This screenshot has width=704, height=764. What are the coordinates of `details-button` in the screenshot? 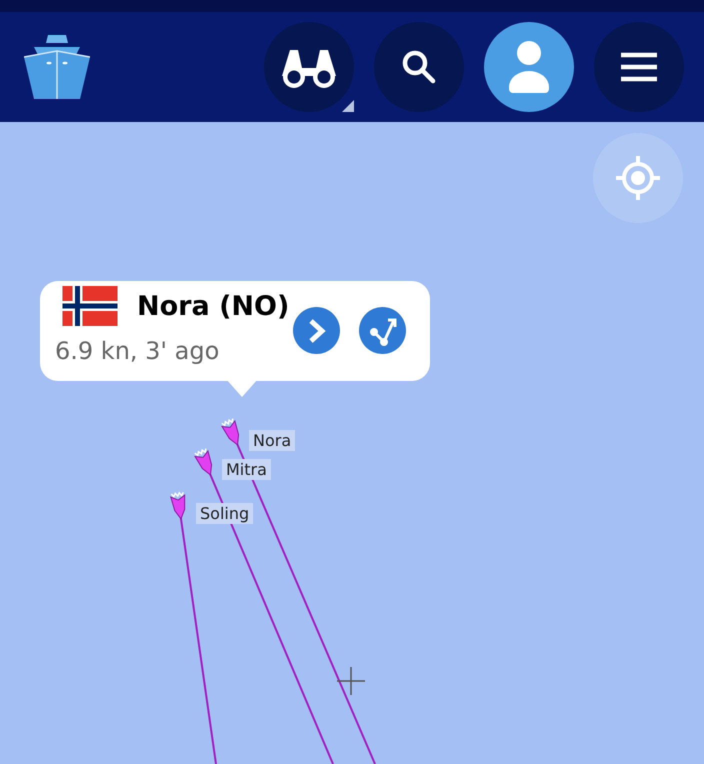 It's located at (316, 330).